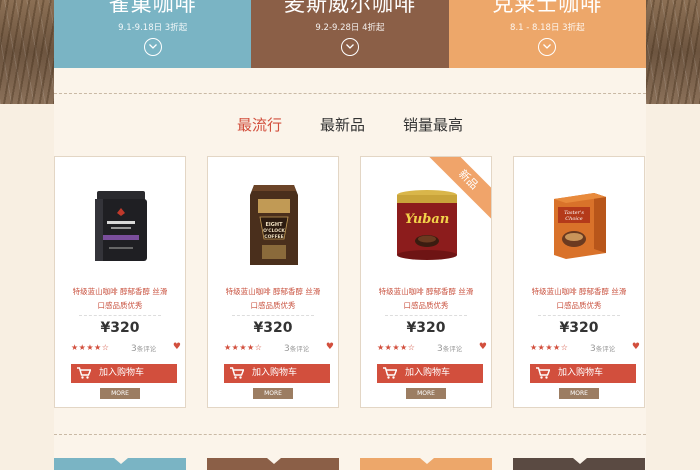 The image size is (700, 470). I want to click on wood-background-right, so click(673, 52).